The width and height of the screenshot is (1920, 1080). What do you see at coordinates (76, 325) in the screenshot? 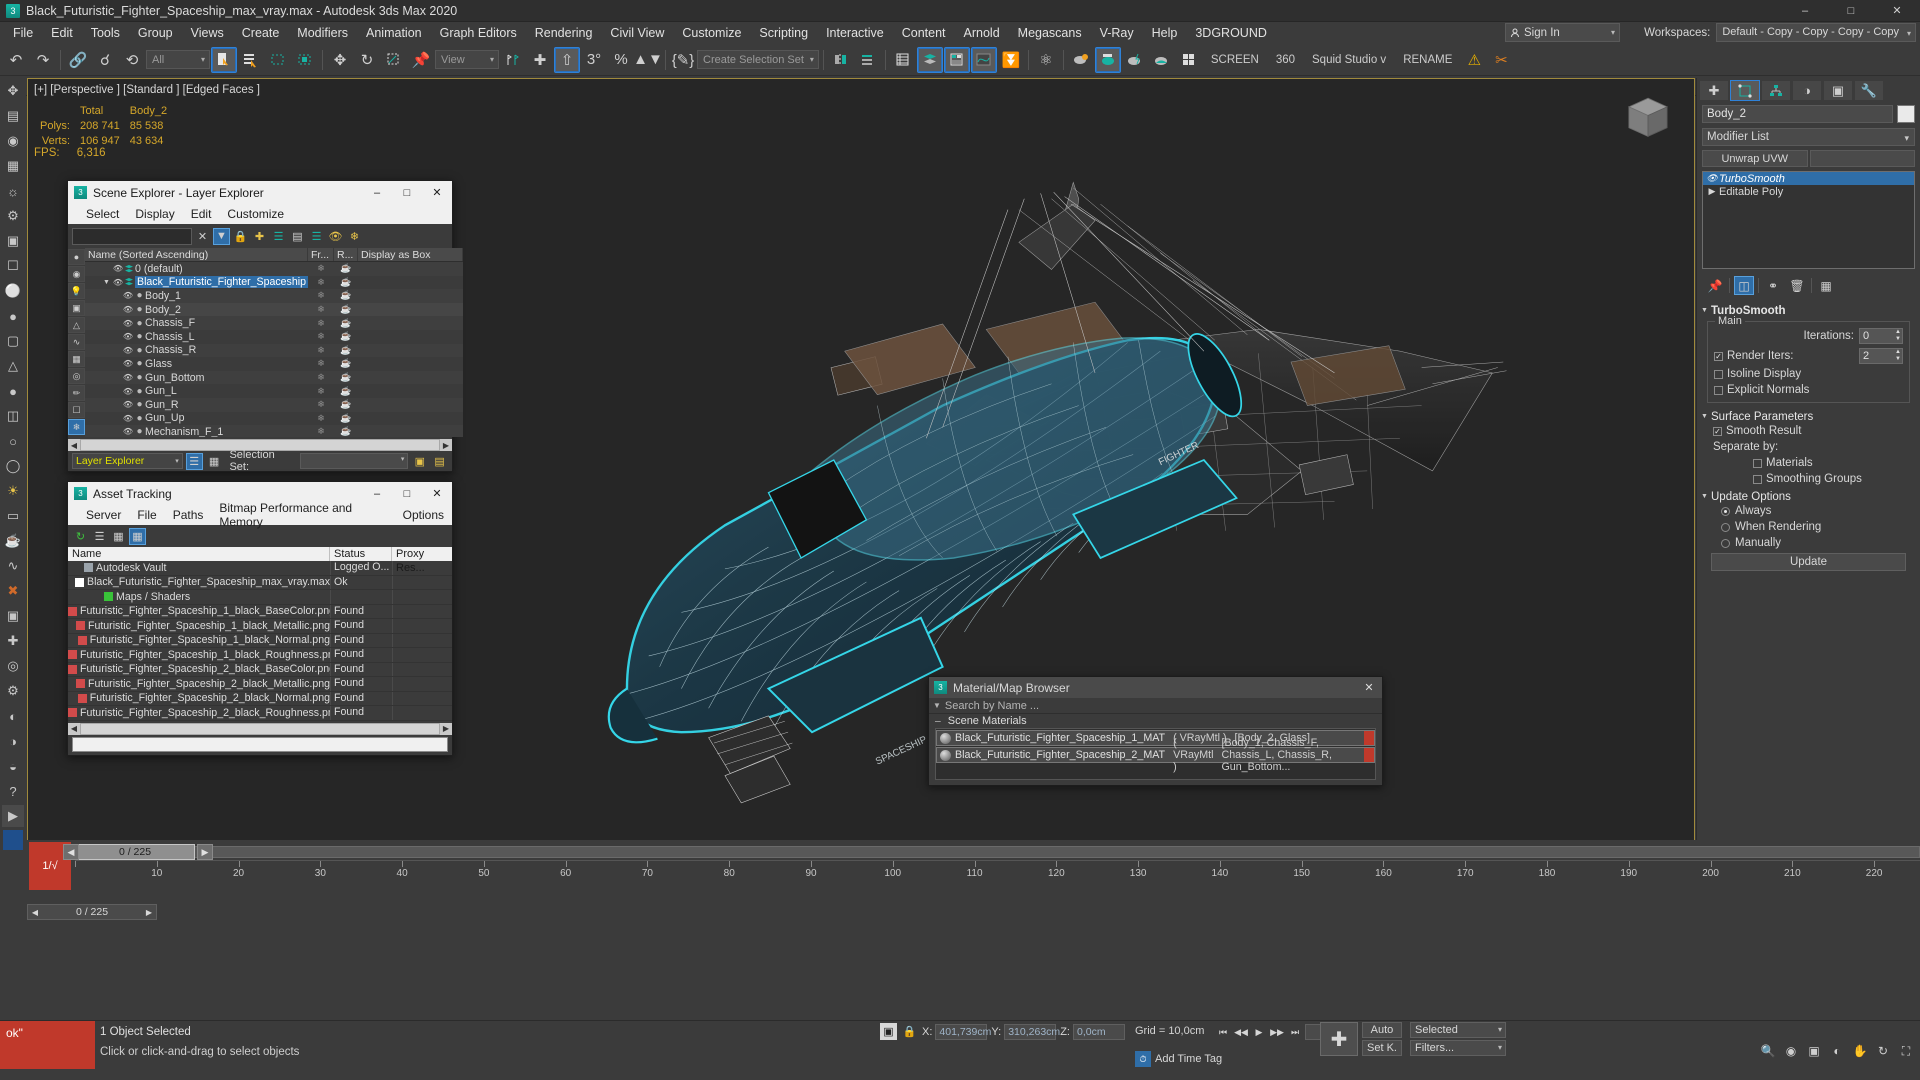
I see `filter-helpers-icon: △` at bounding box center [76, 325].